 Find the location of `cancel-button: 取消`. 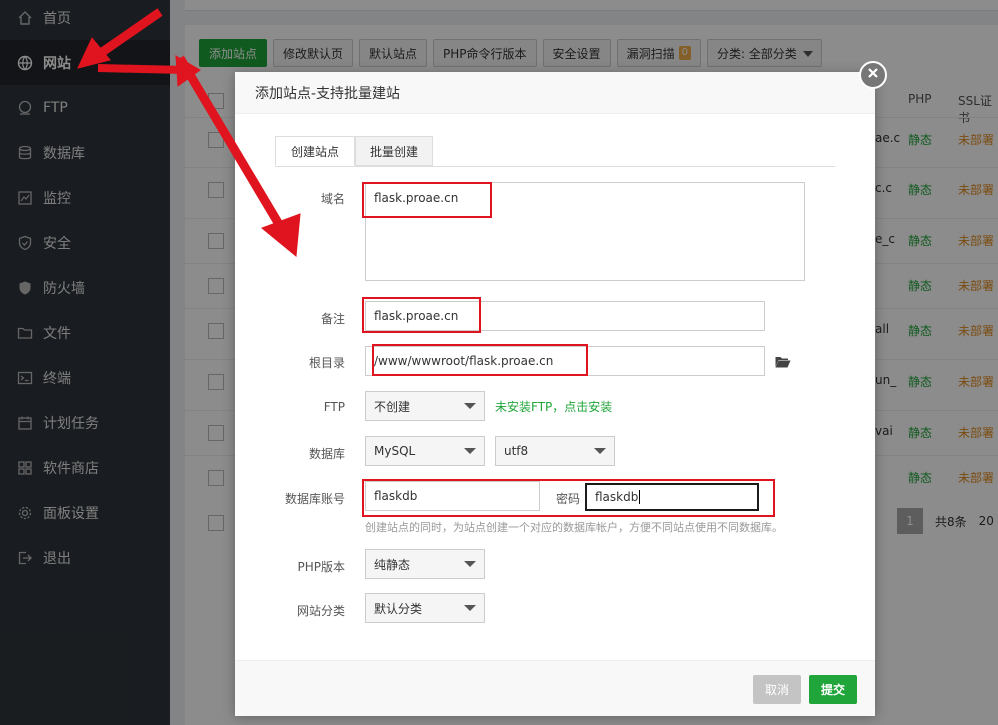

cancel-button: 取消 is located at coordinates (777, 689).